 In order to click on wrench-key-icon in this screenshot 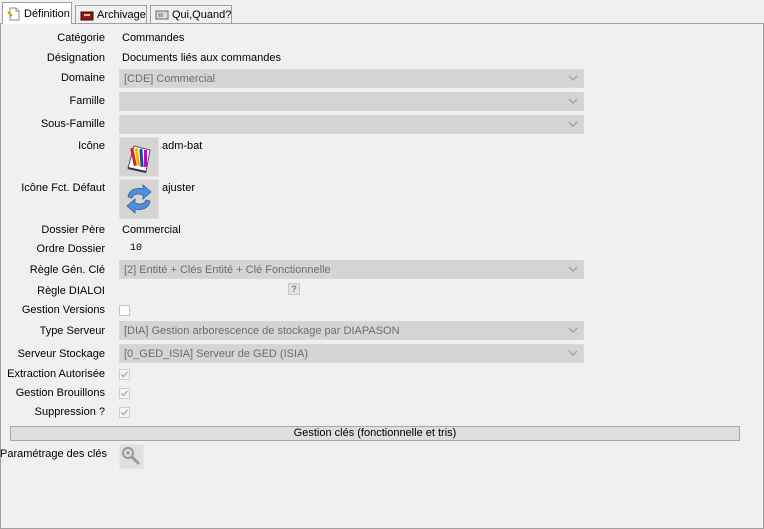, I will do `click(131, 459)`.